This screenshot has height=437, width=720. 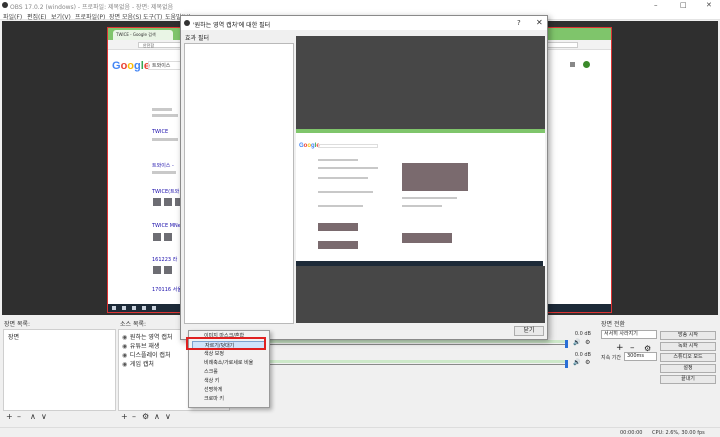 I want to click on source-settings-icon: ⚙, so click(x=145, y=416).